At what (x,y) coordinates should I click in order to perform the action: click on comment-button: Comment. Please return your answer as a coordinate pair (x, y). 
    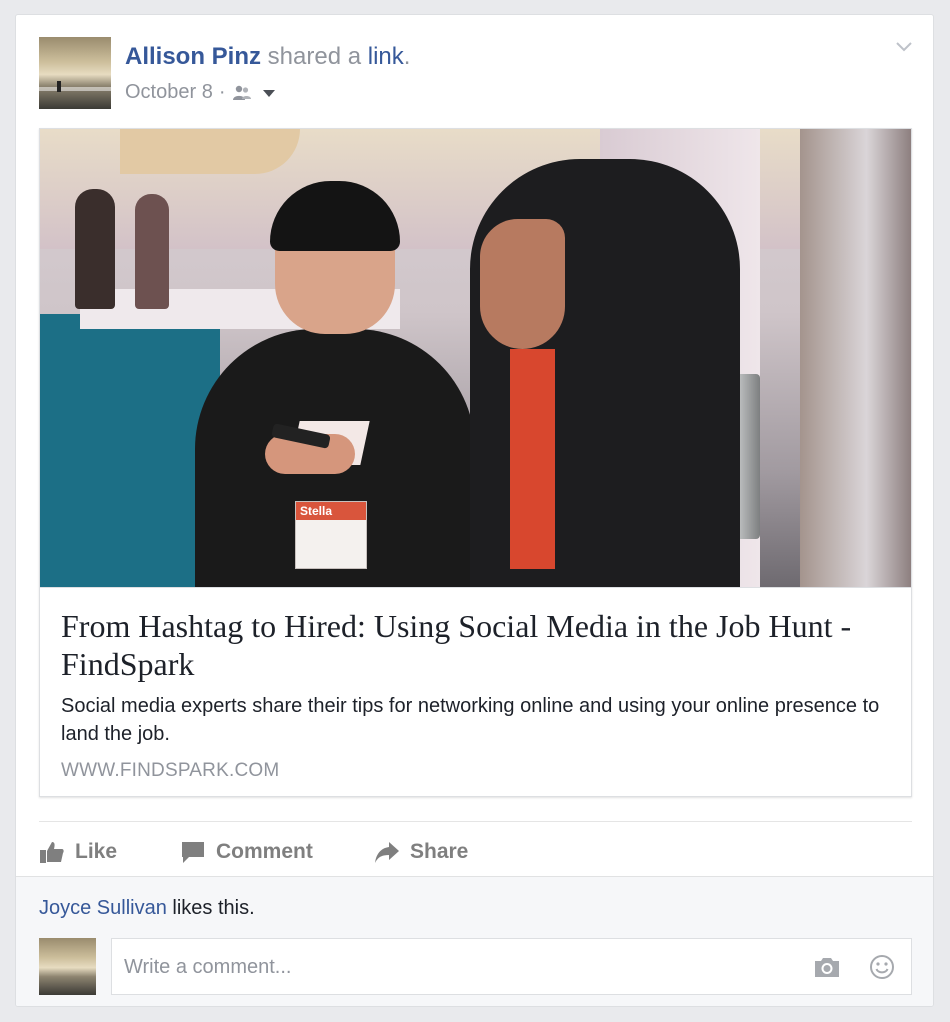
    Looking at the image, I should click on (246, 852).